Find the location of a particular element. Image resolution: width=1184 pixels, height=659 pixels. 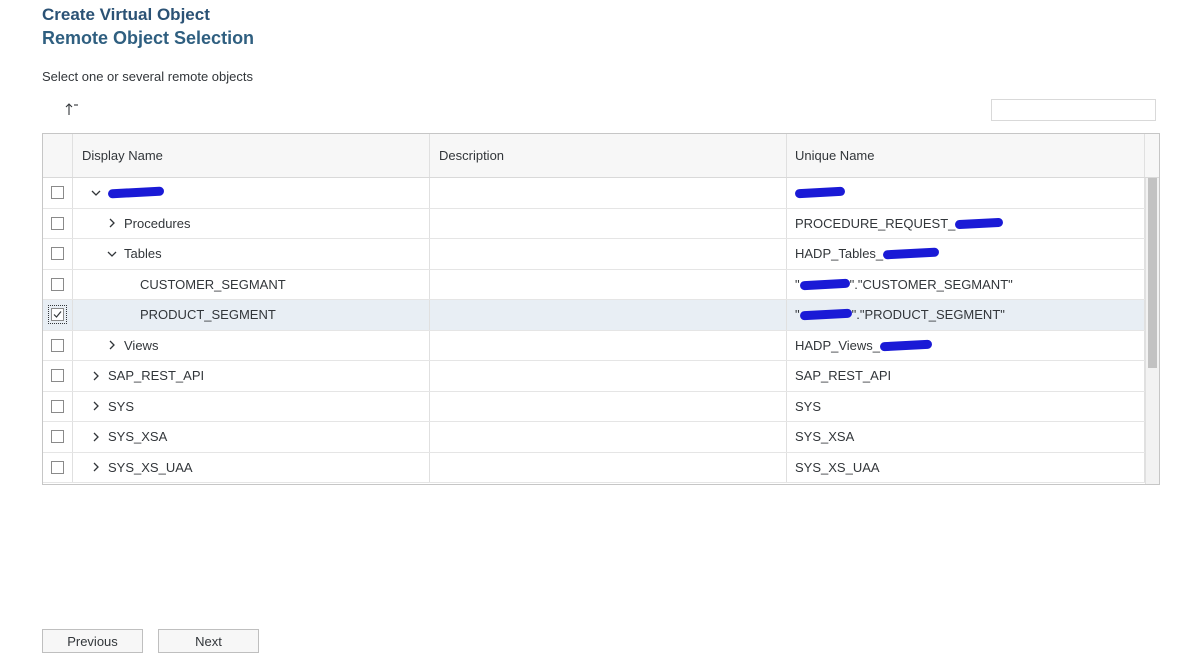

column-header-description: Description is located at coordinates (608, 155).